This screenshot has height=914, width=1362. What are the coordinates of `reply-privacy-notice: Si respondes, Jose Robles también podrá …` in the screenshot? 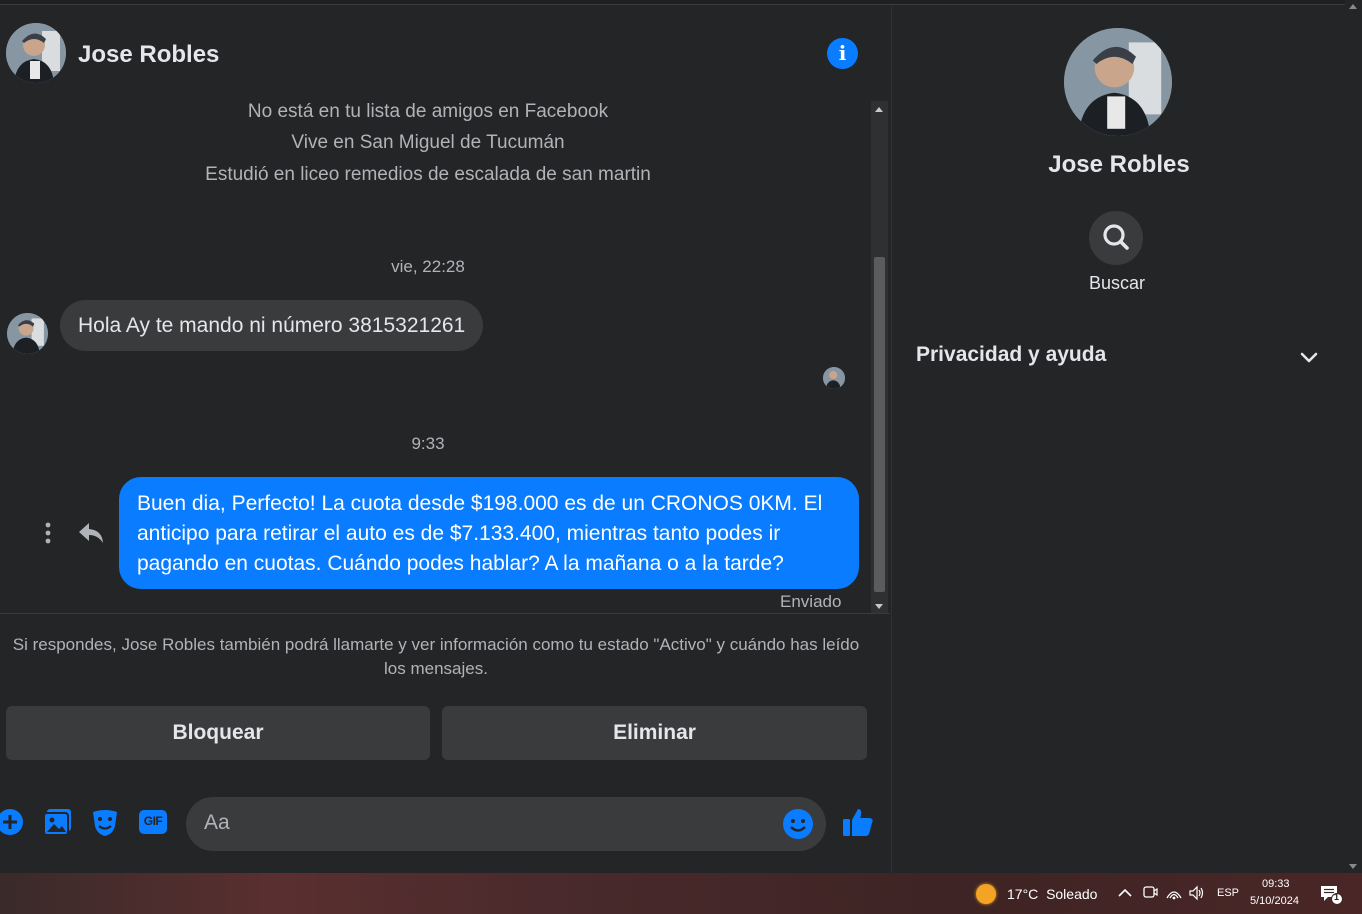 It's located at (436, 656).